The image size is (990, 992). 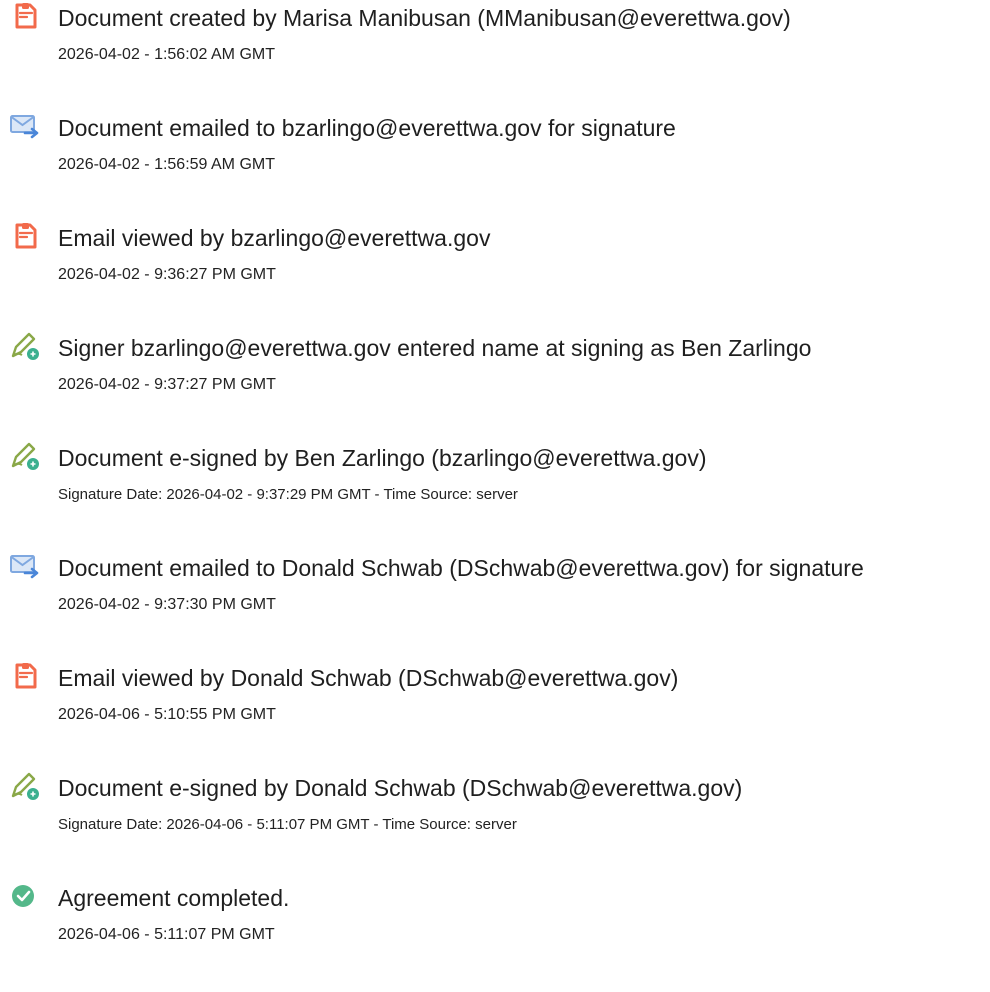 I want to click on event-timestamp: 2026-04-06 - 5:10:55 PM GMT, so click(x=167, y=714).